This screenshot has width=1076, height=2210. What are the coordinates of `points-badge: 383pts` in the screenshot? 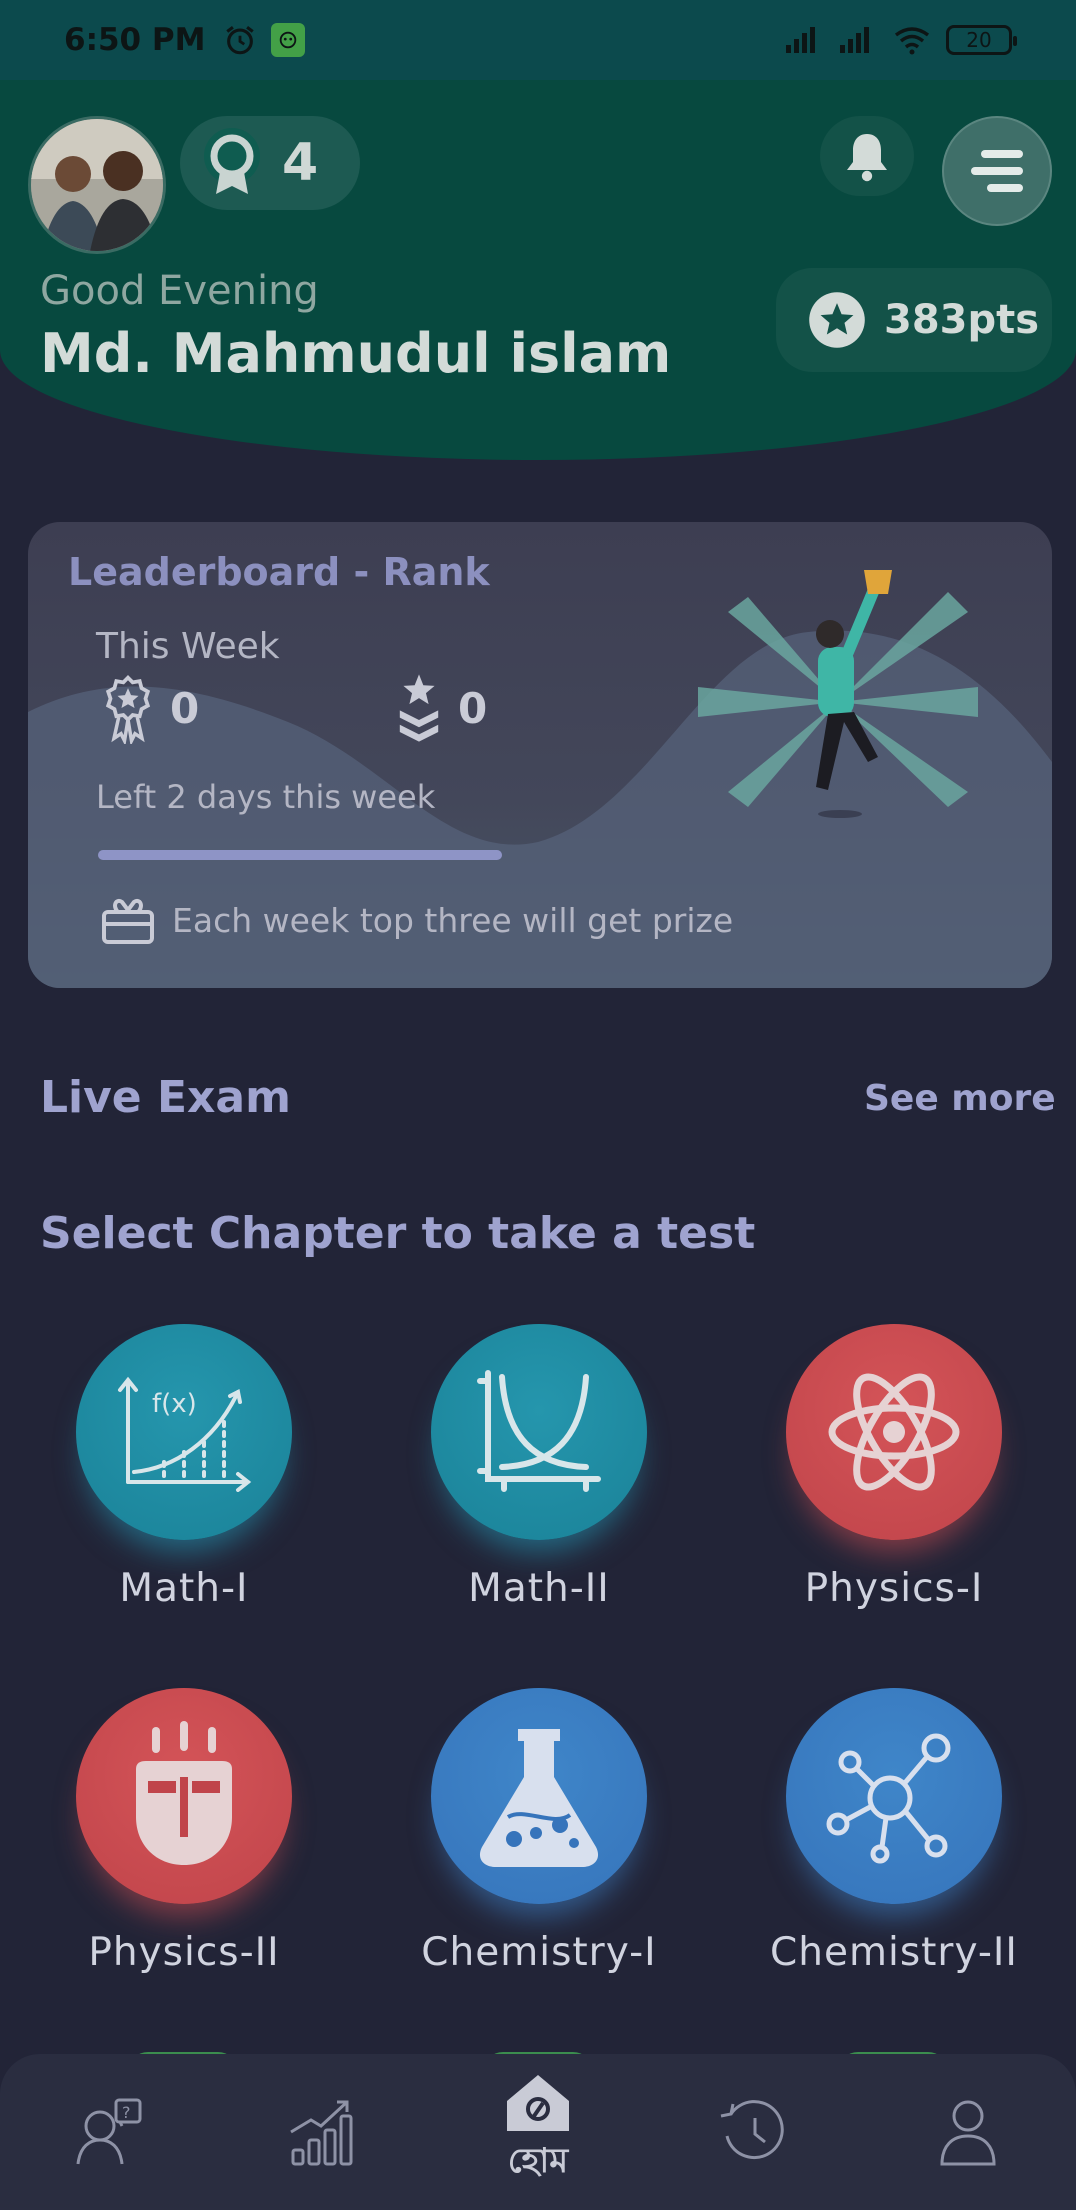 It's located at (914, 320).